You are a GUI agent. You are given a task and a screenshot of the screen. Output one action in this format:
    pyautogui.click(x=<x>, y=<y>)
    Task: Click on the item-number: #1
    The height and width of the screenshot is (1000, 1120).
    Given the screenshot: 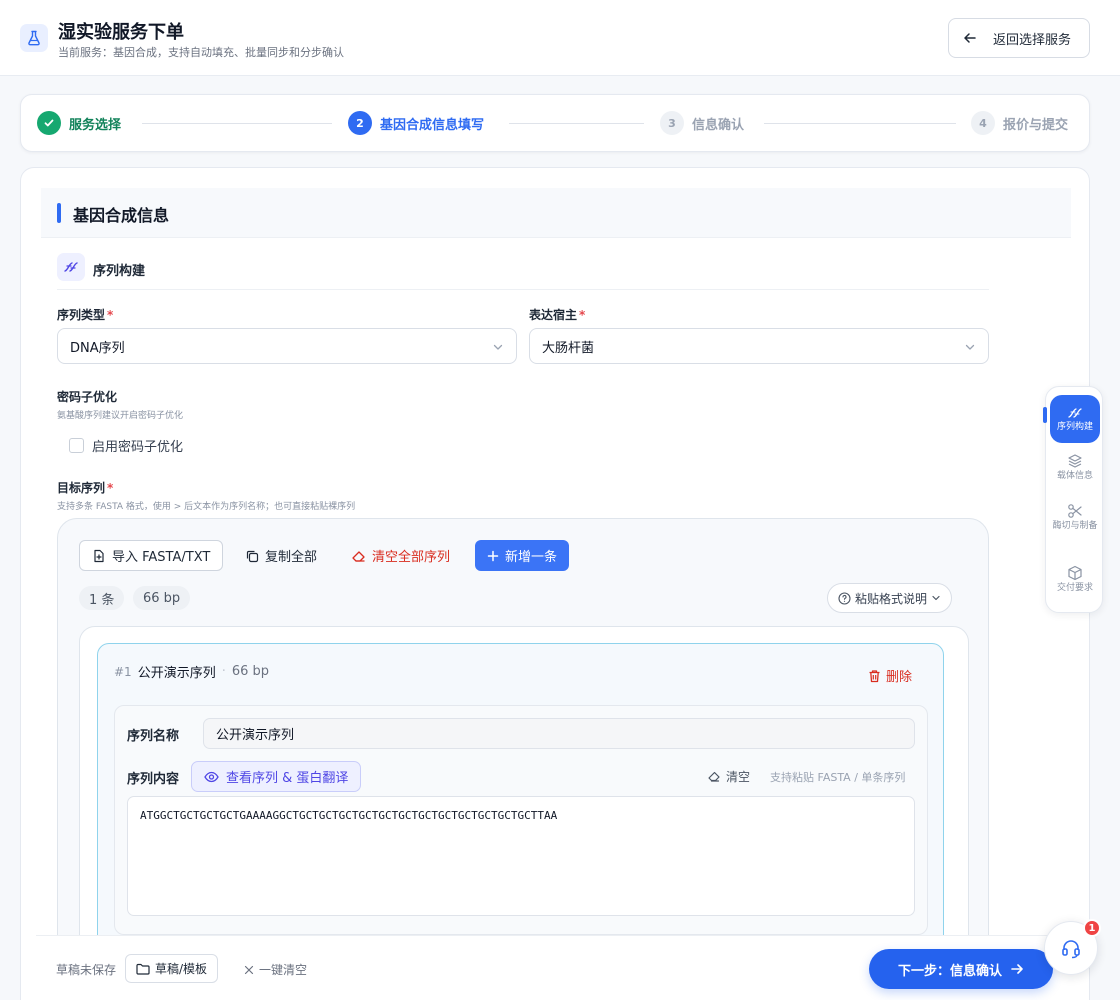 What is the action you would take?
    pyautogui.click(x=123, y=671)
    